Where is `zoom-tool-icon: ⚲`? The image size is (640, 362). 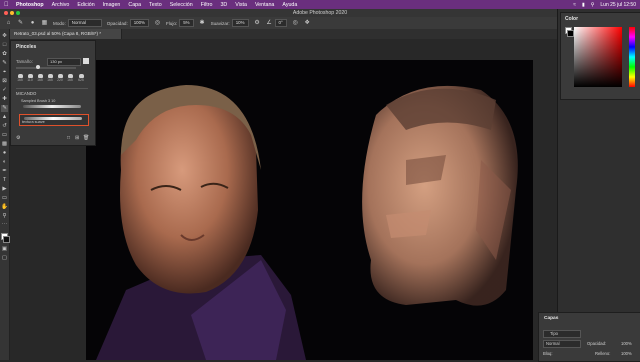 zoom-tool-icon: ⚲ is located at coordinates (4, 216).